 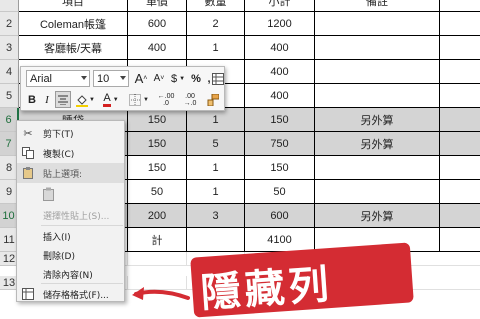 I want to click on font-name-dropdown-icon, so click(x=84, y=78).